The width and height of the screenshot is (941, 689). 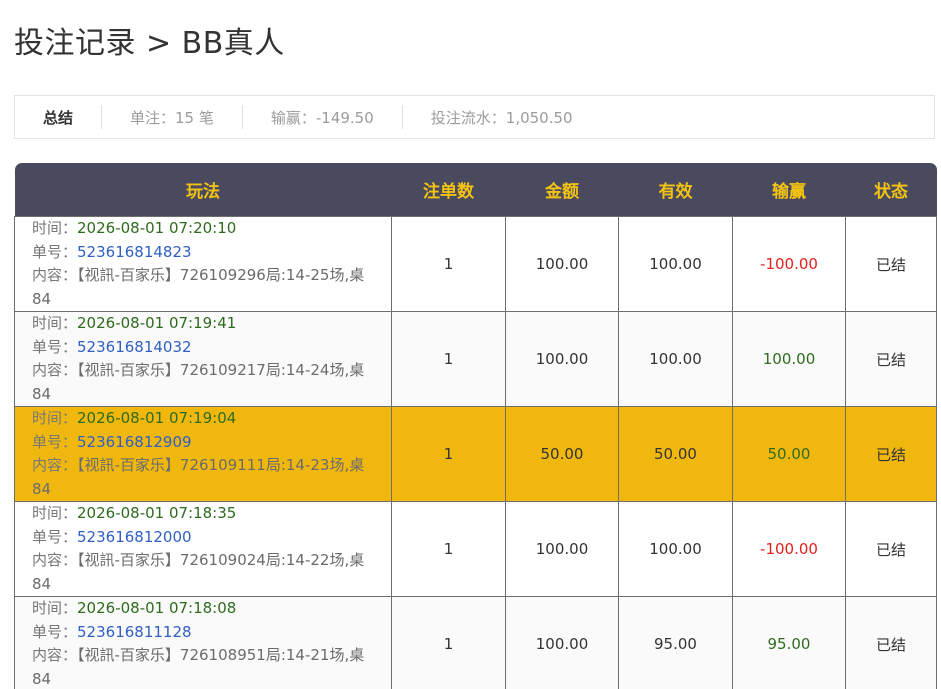 I want to click on summary-turnover: 投注流水：1,050.50, so click(x=501, y=117).